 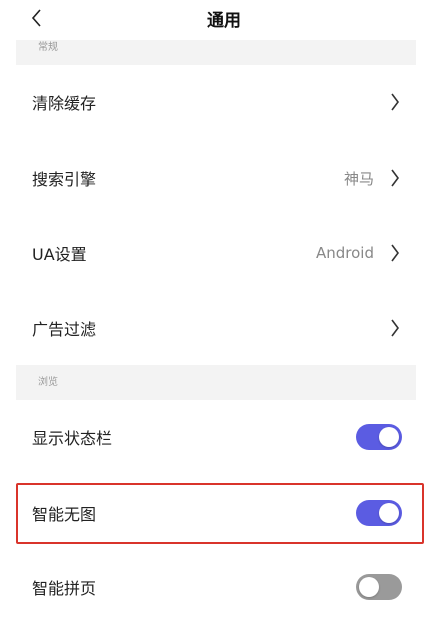 I want to click on setting-search-engine: 搜索引擎 神马, so click(x=216, y=178).